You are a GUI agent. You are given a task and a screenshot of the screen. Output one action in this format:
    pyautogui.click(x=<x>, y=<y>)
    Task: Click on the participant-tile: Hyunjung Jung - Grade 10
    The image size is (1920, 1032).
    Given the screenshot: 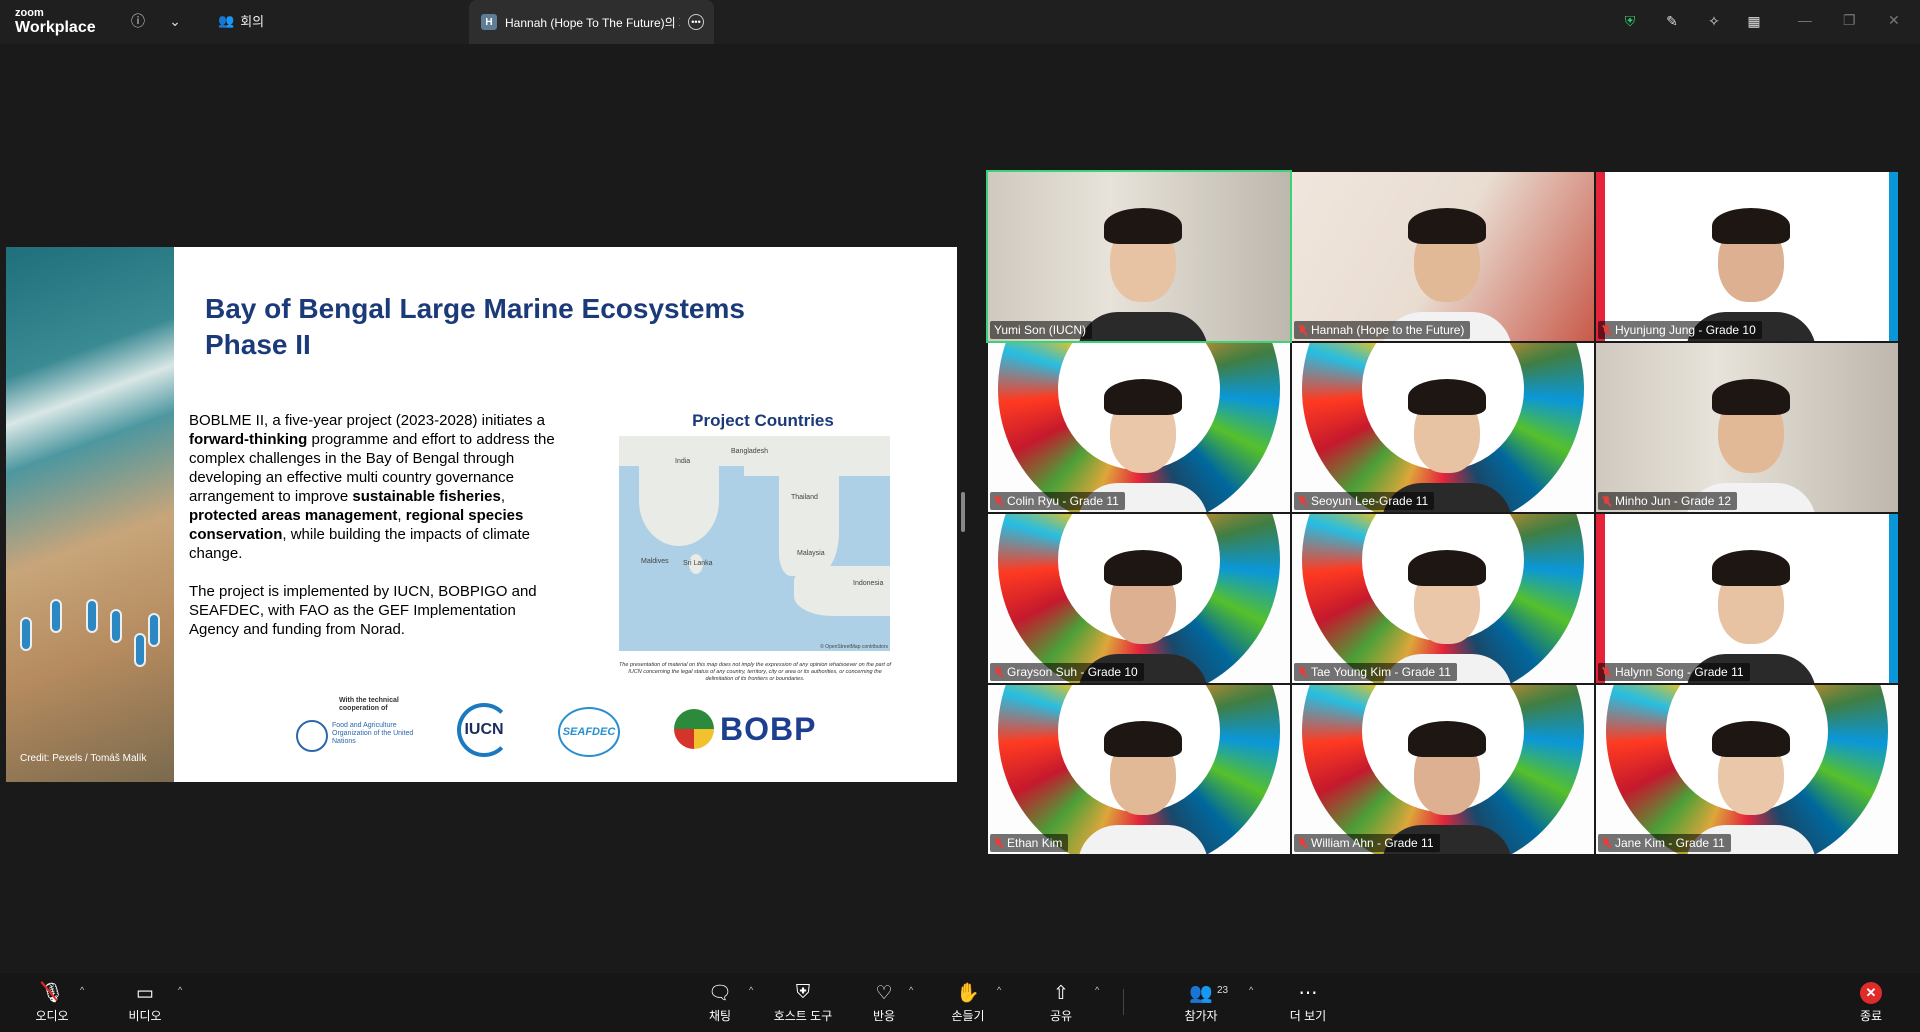 What is the action you would take?
    pyautogui.click(x=1747, y=256)
    